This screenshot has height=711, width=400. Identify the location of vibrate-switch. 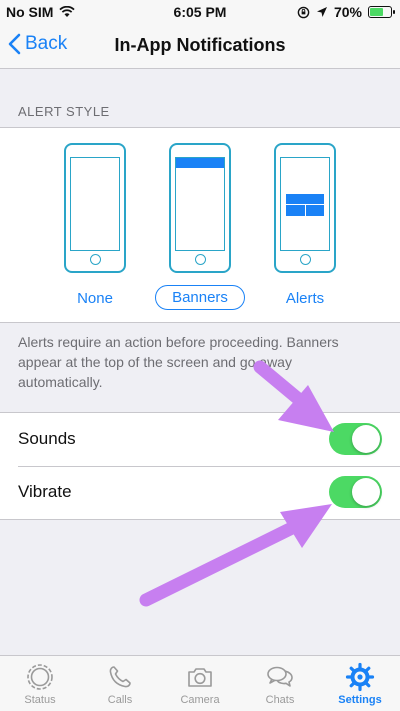
(355, 492).